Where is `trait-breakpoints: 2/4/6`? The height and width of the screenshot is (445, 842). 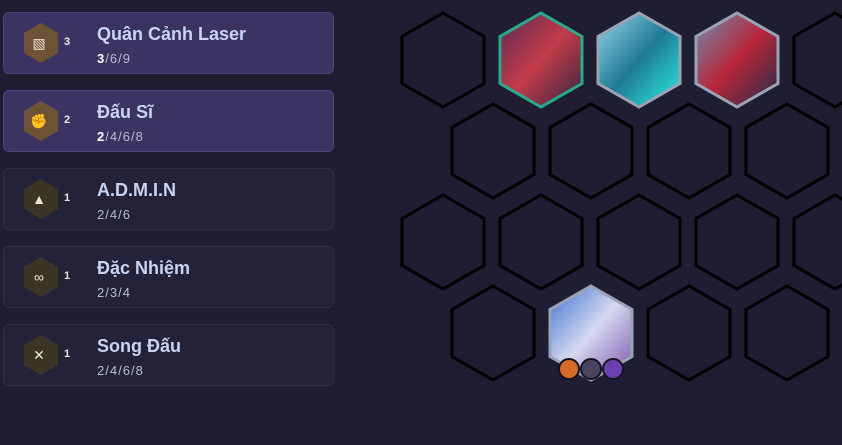 trait-breakpoints: 2/4/6 is located at coordinates (114, 214).